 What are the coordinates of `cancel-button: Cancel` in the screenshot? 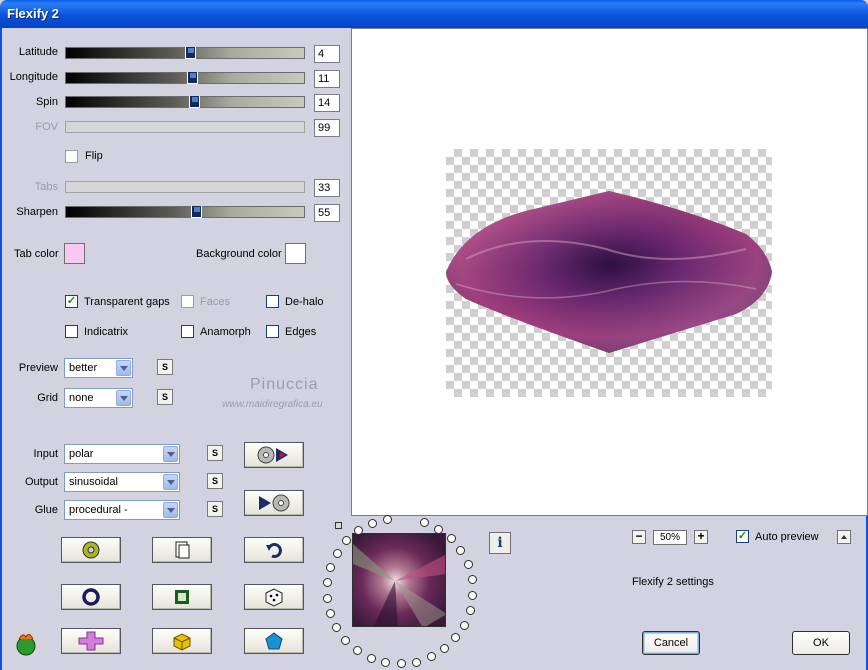 It's located at (671, 643).